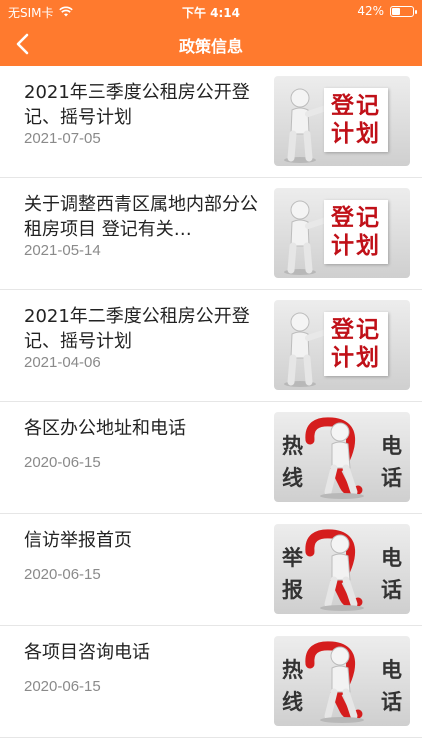 Image resolution: width=422 pixels, height=750 pixels. I want to click on battery-icon, so click(403, 11).